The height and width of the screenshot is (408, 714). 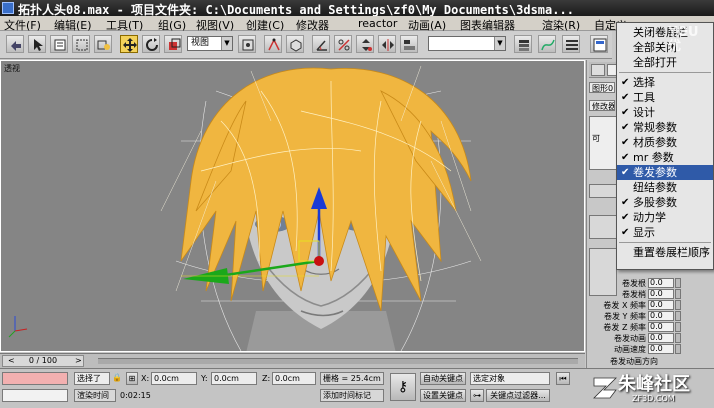 What do you see at coordinates (665, 172) in the screenshot?
I see `context-menu-item: ✔ 卷发参数` at bounding box center [665, 172].